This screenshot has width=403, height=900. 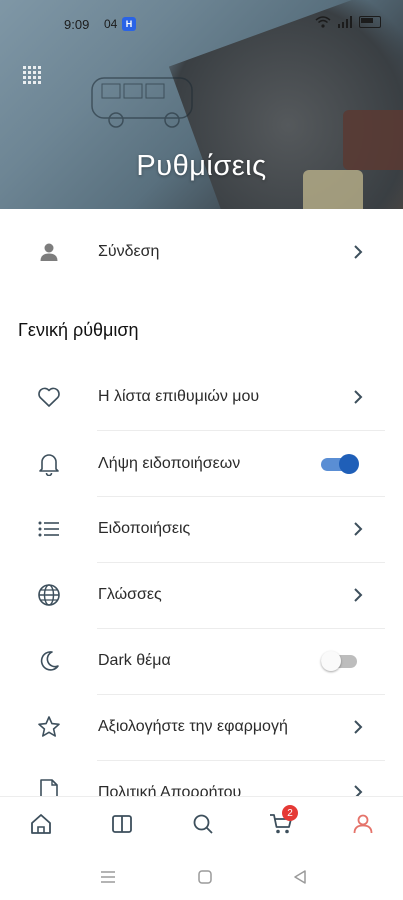 I want to click on home-button-icon, so click(x=205, y=877).